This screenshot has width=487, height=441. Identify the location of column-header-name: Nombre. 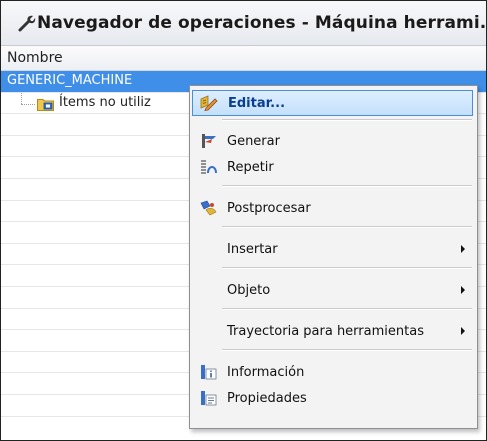
(243, 58).